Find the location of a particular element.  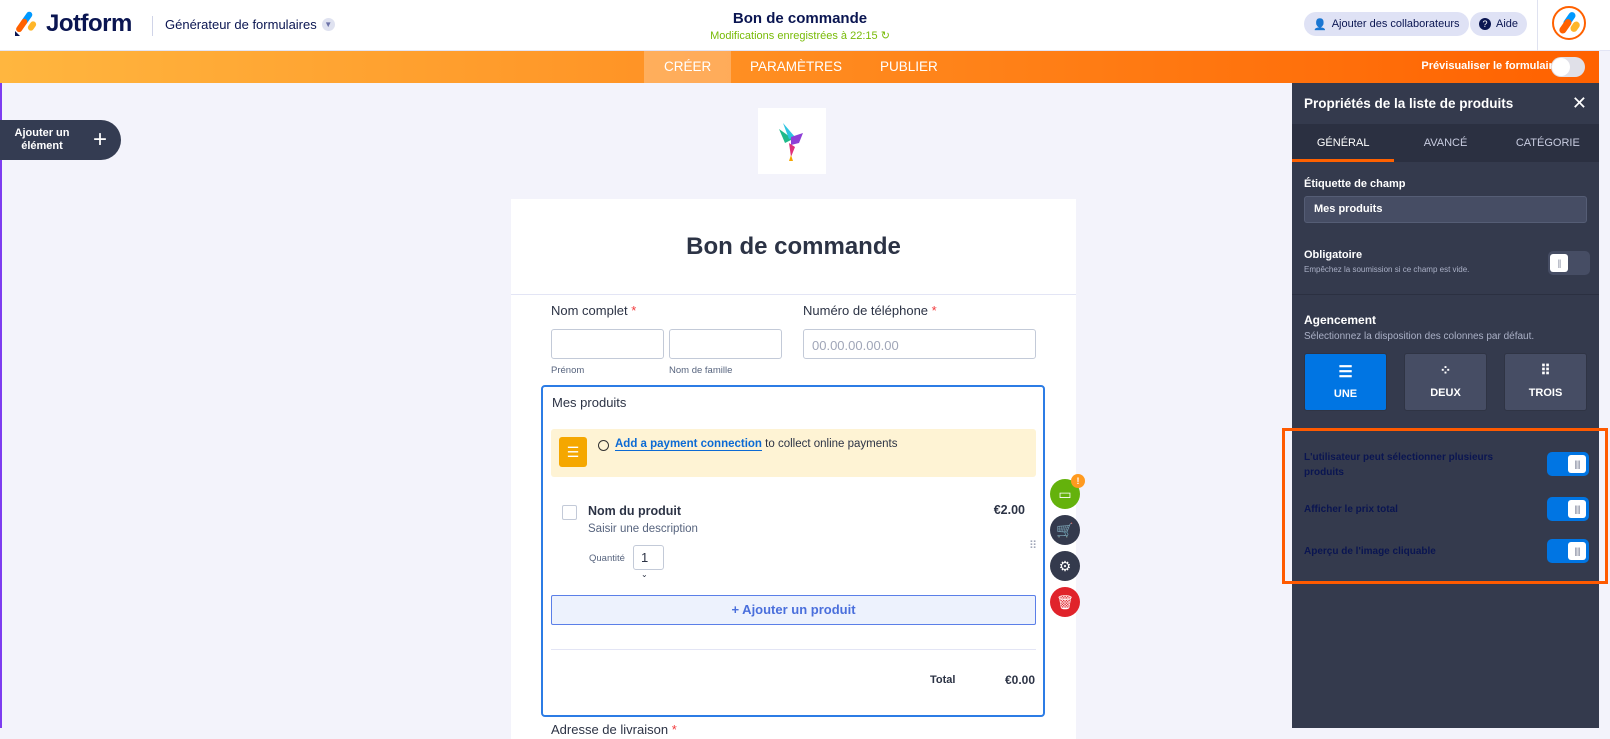

panel-header: Propriétés de la liste de produits ✕ is located at coordinates (1445, 103).